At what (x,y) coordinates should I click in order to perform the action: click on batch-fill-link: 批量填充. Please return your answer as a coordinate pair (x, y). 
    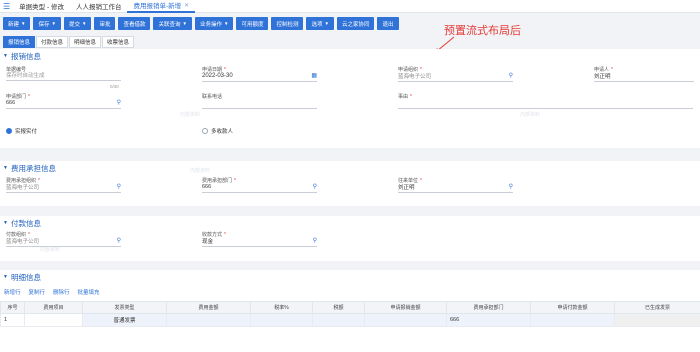
    Looking at the image, I should click on (89, 292).